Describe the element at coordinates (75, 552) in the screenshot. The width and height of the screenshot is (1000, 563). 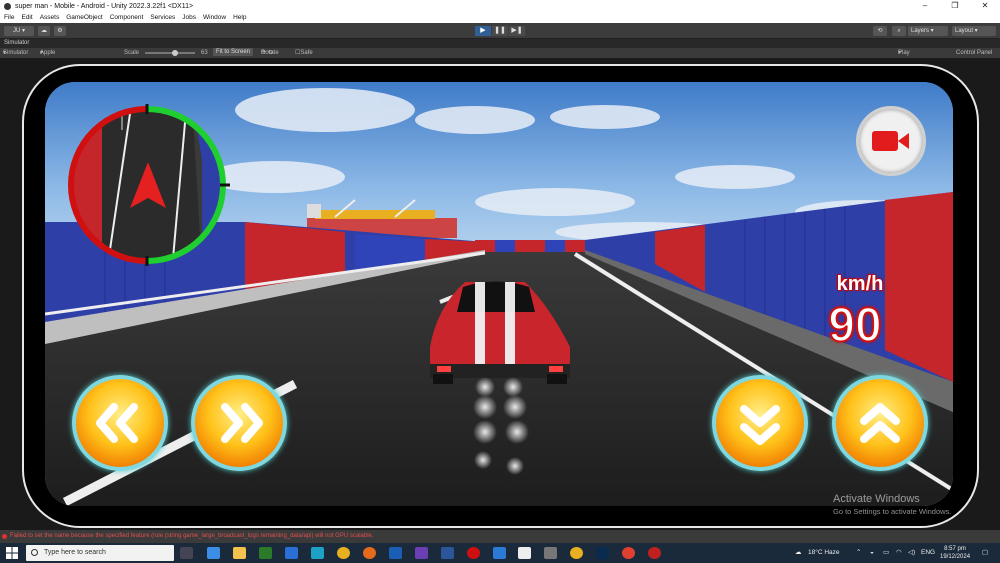
I see `search-placeholder: Type here to search` at that location.